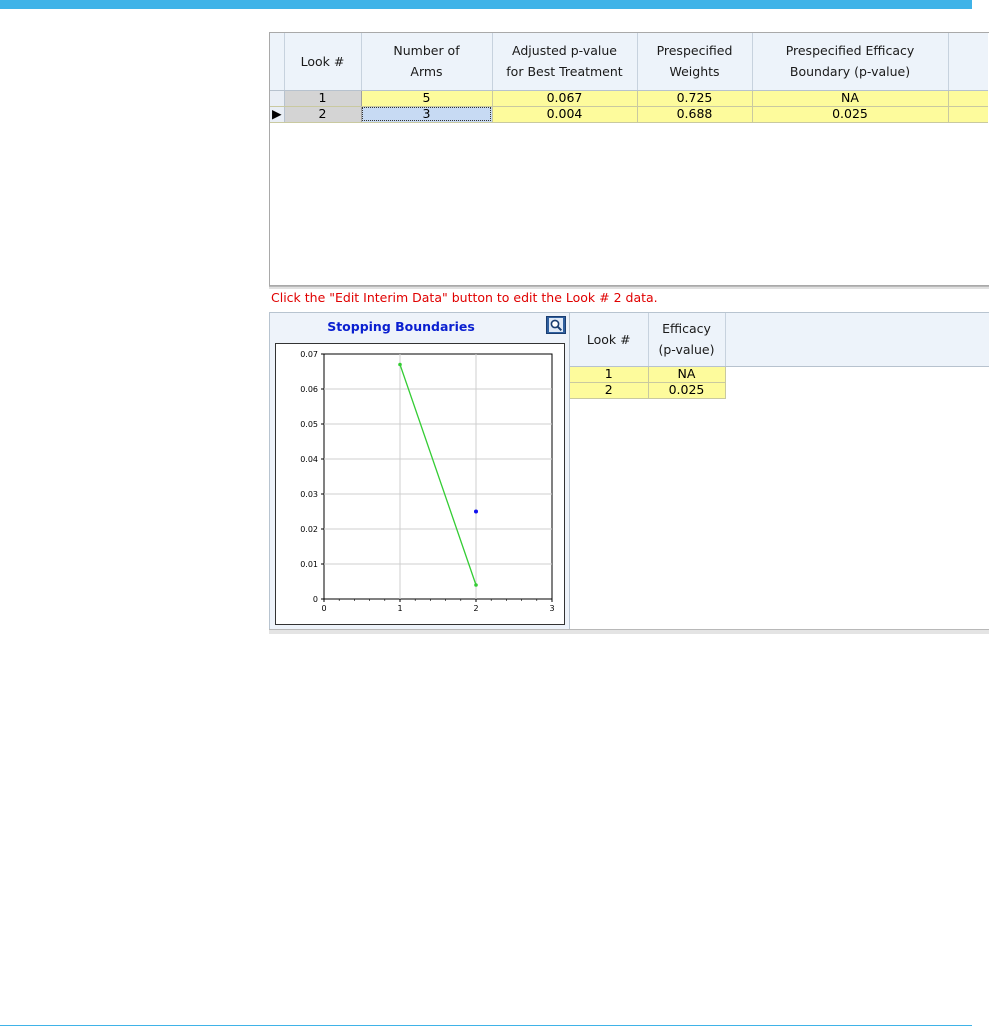  Describe the element at coordinates (850, 114) in the screenshot. I see `cell-boundary: 0.025` at that location.